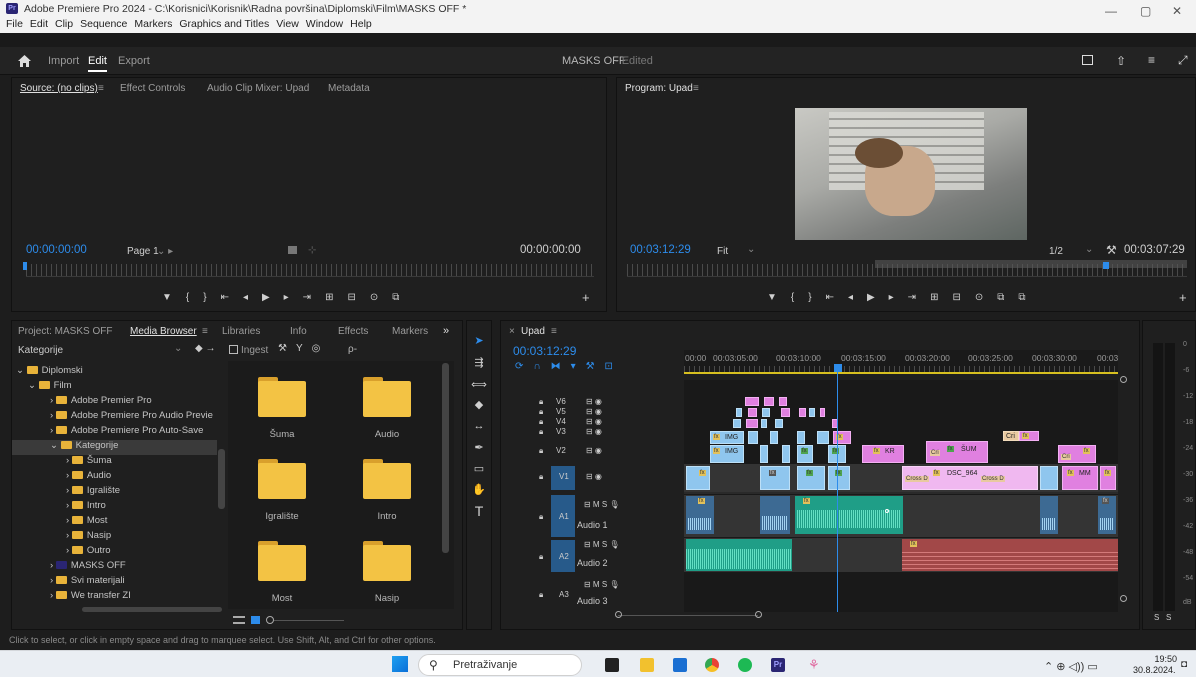 This screenshot has width=1196, height=677. I want to click on tree-item: ⌄ Diplomski, so click(126, 372).